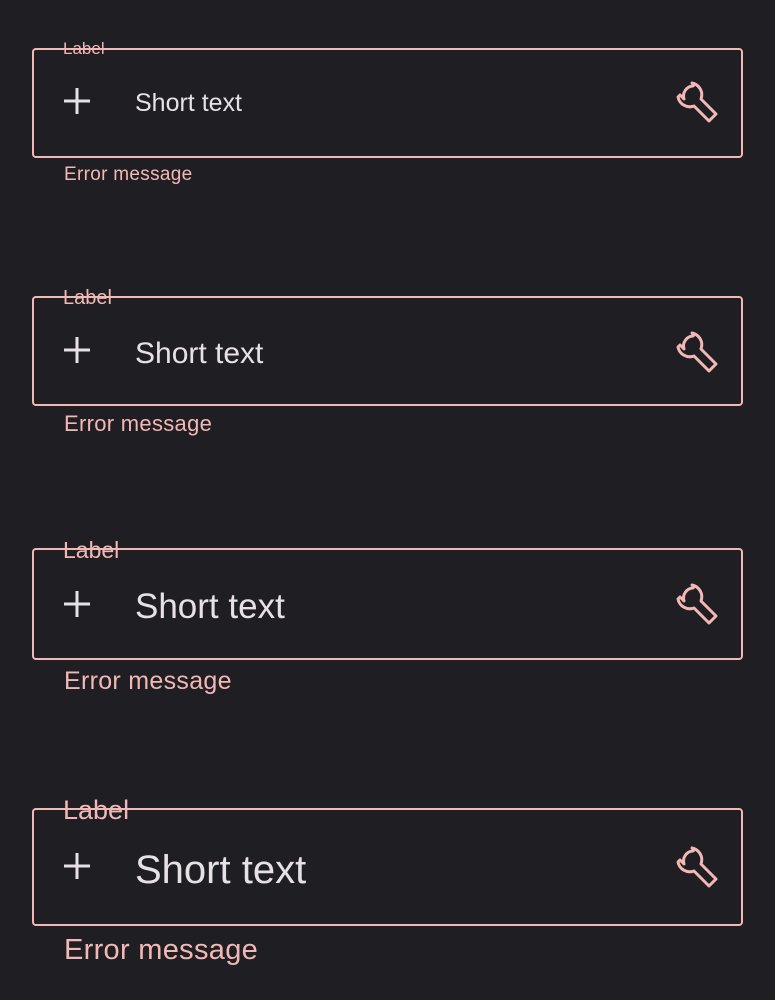  I want to click on text-field-error-medium: Label Short text Error message, so click(387, 366).